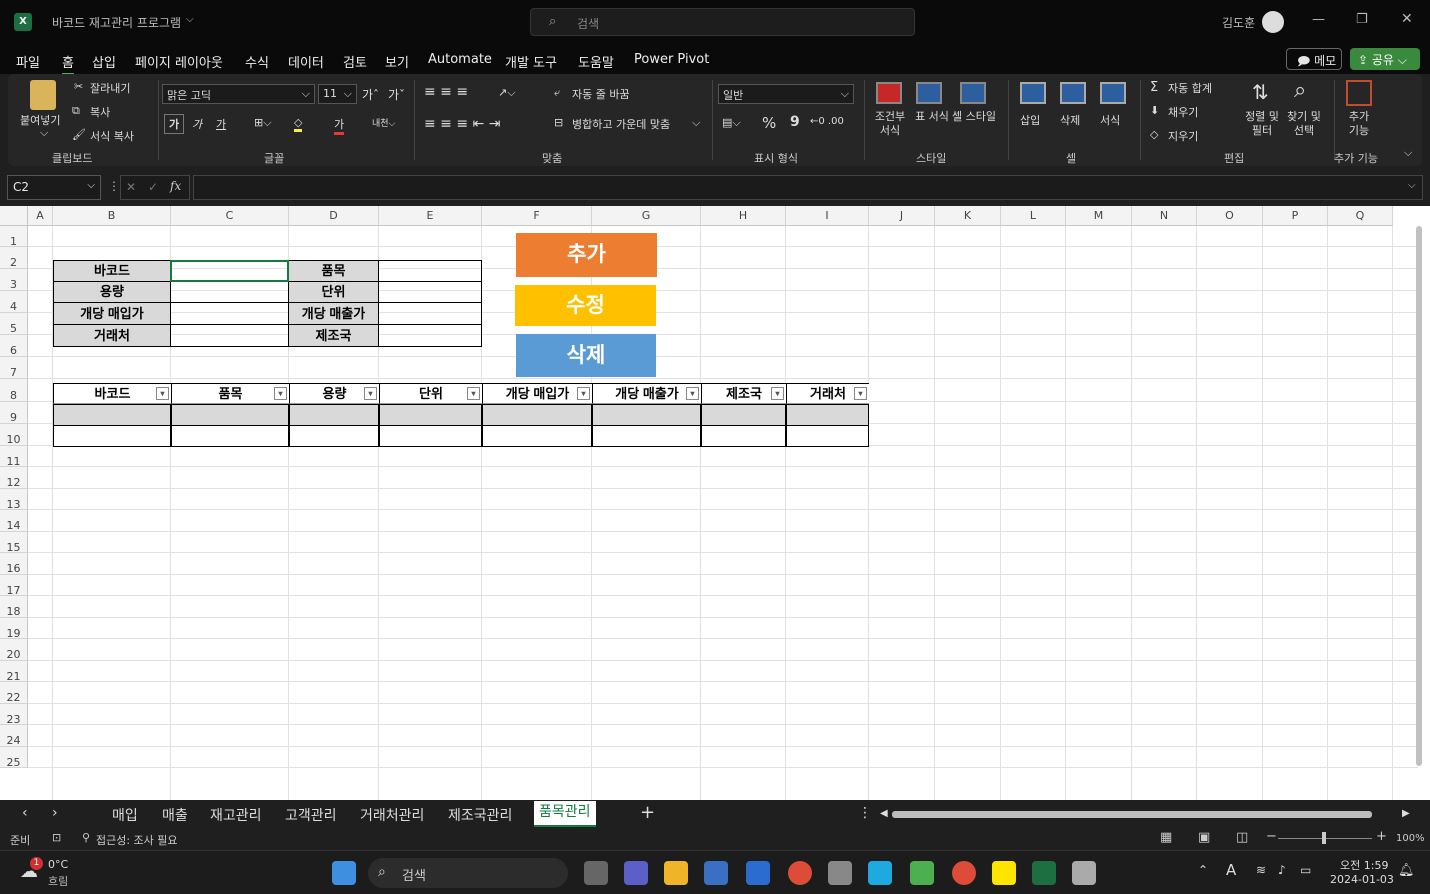  What do you see at coordinates (696, 123) in the screenshot?
I see `chevron-down-icon: ⌵` at bounding box center [696, 123].